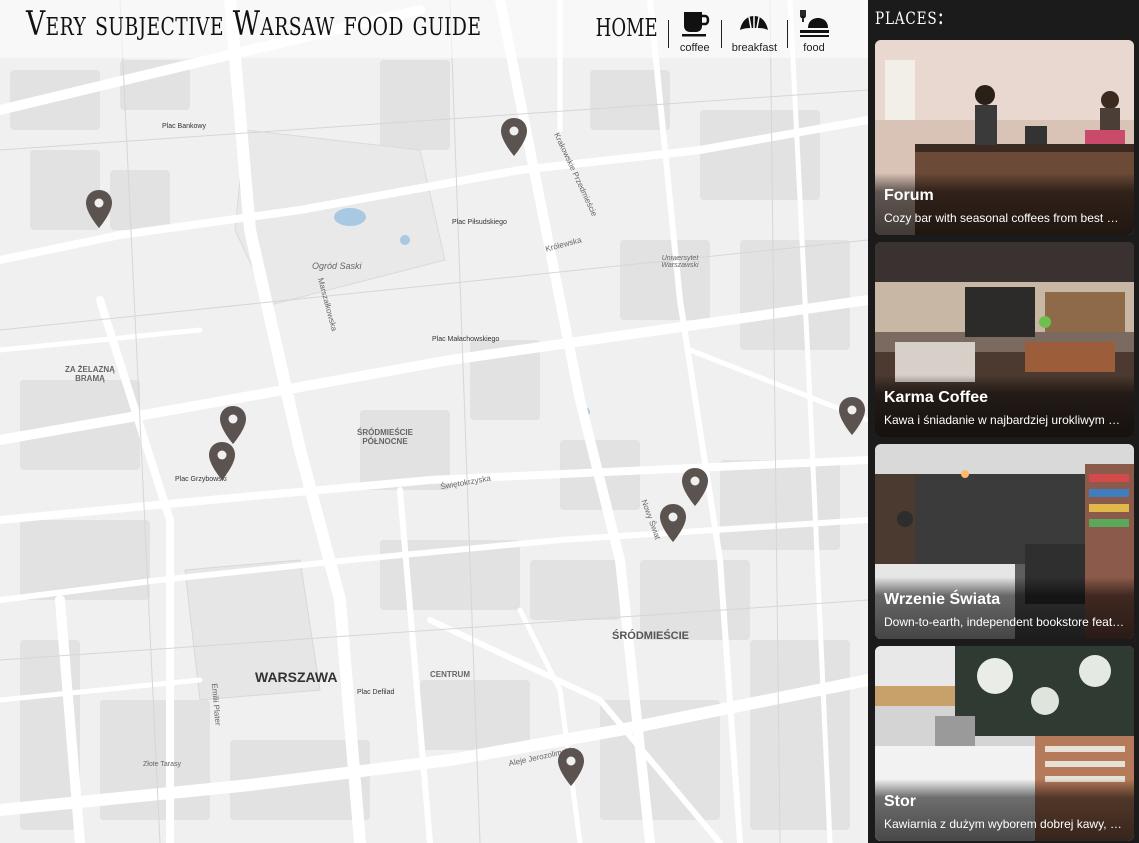 This screenshot has width=1139, height=843. What do you see at coordinates (296, 677) in the screenshot?
I see `map-label-warszawa: WARSZAWA` at bounding box center [296, 677].